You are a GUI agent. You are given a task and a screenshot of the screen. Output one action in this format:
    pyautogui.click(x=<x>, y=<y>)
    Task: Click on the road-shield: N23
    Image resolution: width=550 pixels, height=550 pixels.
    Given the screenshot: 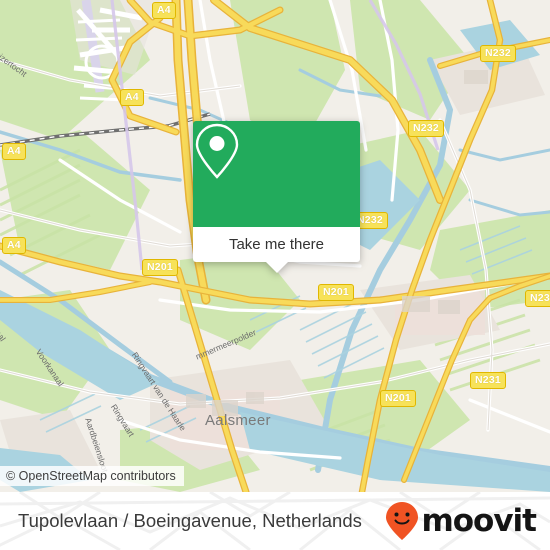 What is the action you would take?
    pyautogui.click(x=537, y=298)
    